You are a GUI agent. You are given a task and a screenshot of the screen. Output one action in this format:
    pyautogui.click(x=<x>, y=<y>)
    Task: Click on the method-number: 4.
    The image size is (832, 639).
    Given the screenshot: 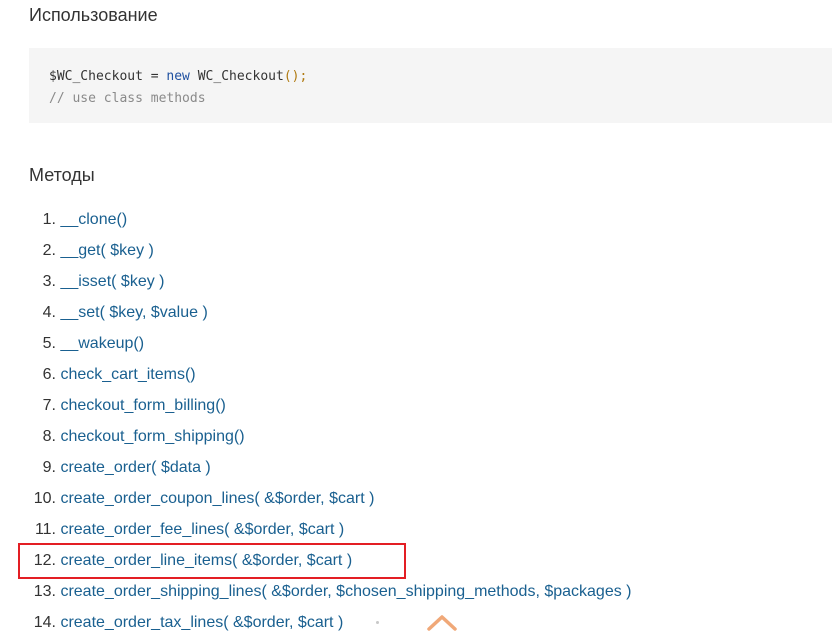 What is the action you would take?
    pyautogui.click(x=49, y=312)
    